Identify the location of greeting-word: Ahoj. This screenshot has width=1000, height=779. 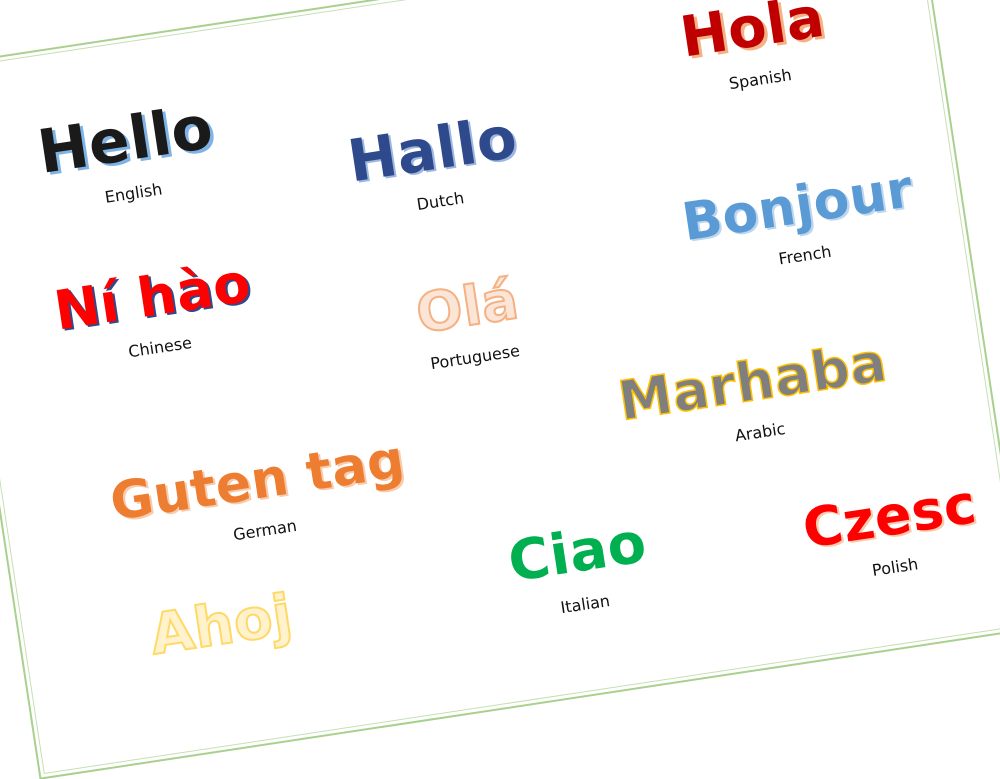
(221, 625).